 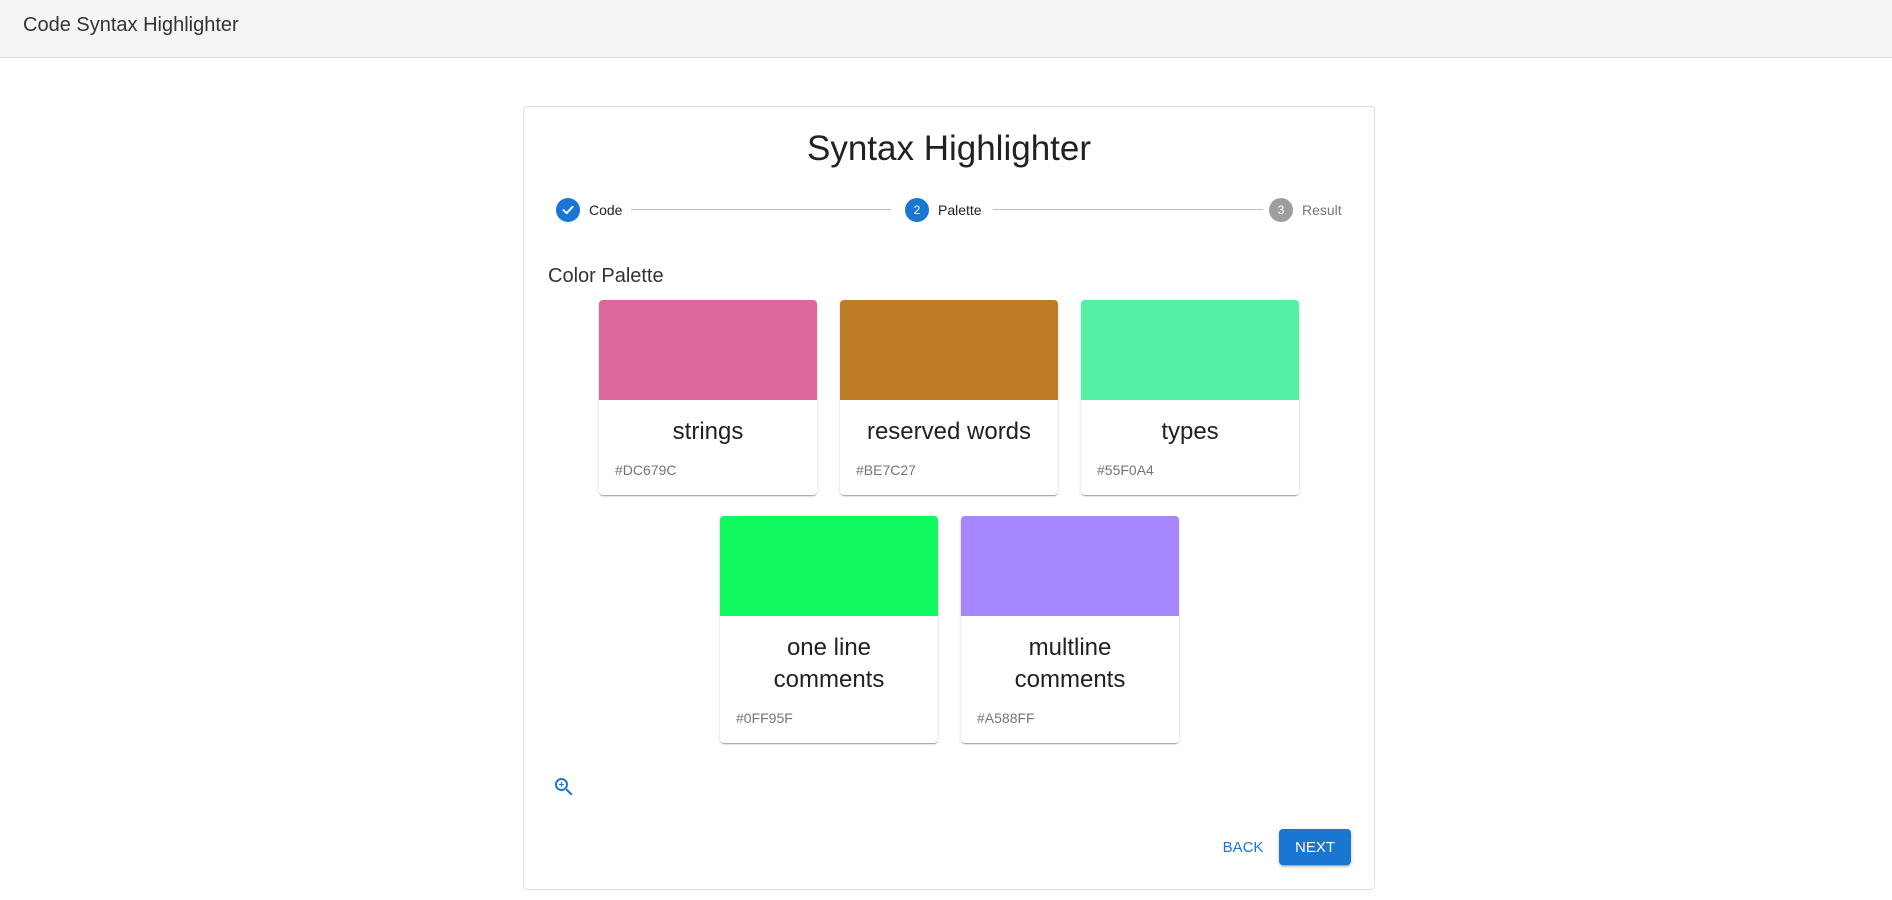 I want to click on step-label: Result, so click(x=1322, y=210).